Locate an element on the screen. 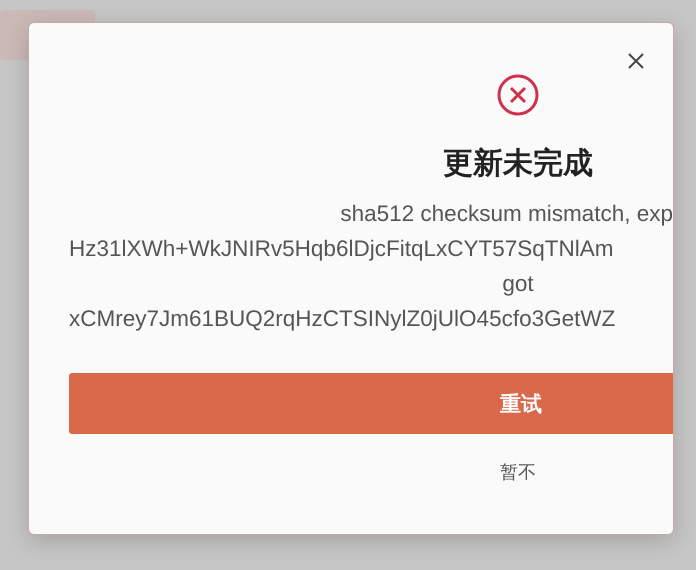 This screenshot has height=570, width=696. message-line: Hz31lXWh+WkJNIRv5Hqb6lDjcFitqLxCYT57SqTNlAm is located at coordinates (341, 249).